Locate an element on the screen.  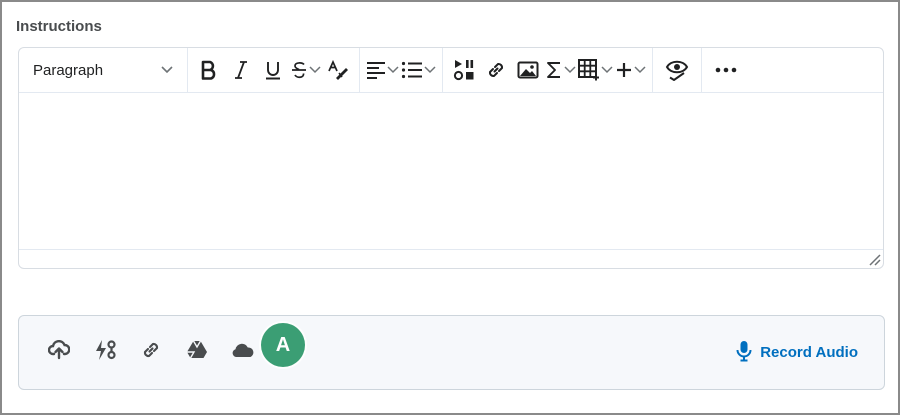
onedrive-button is located at coordinates (243, 353).